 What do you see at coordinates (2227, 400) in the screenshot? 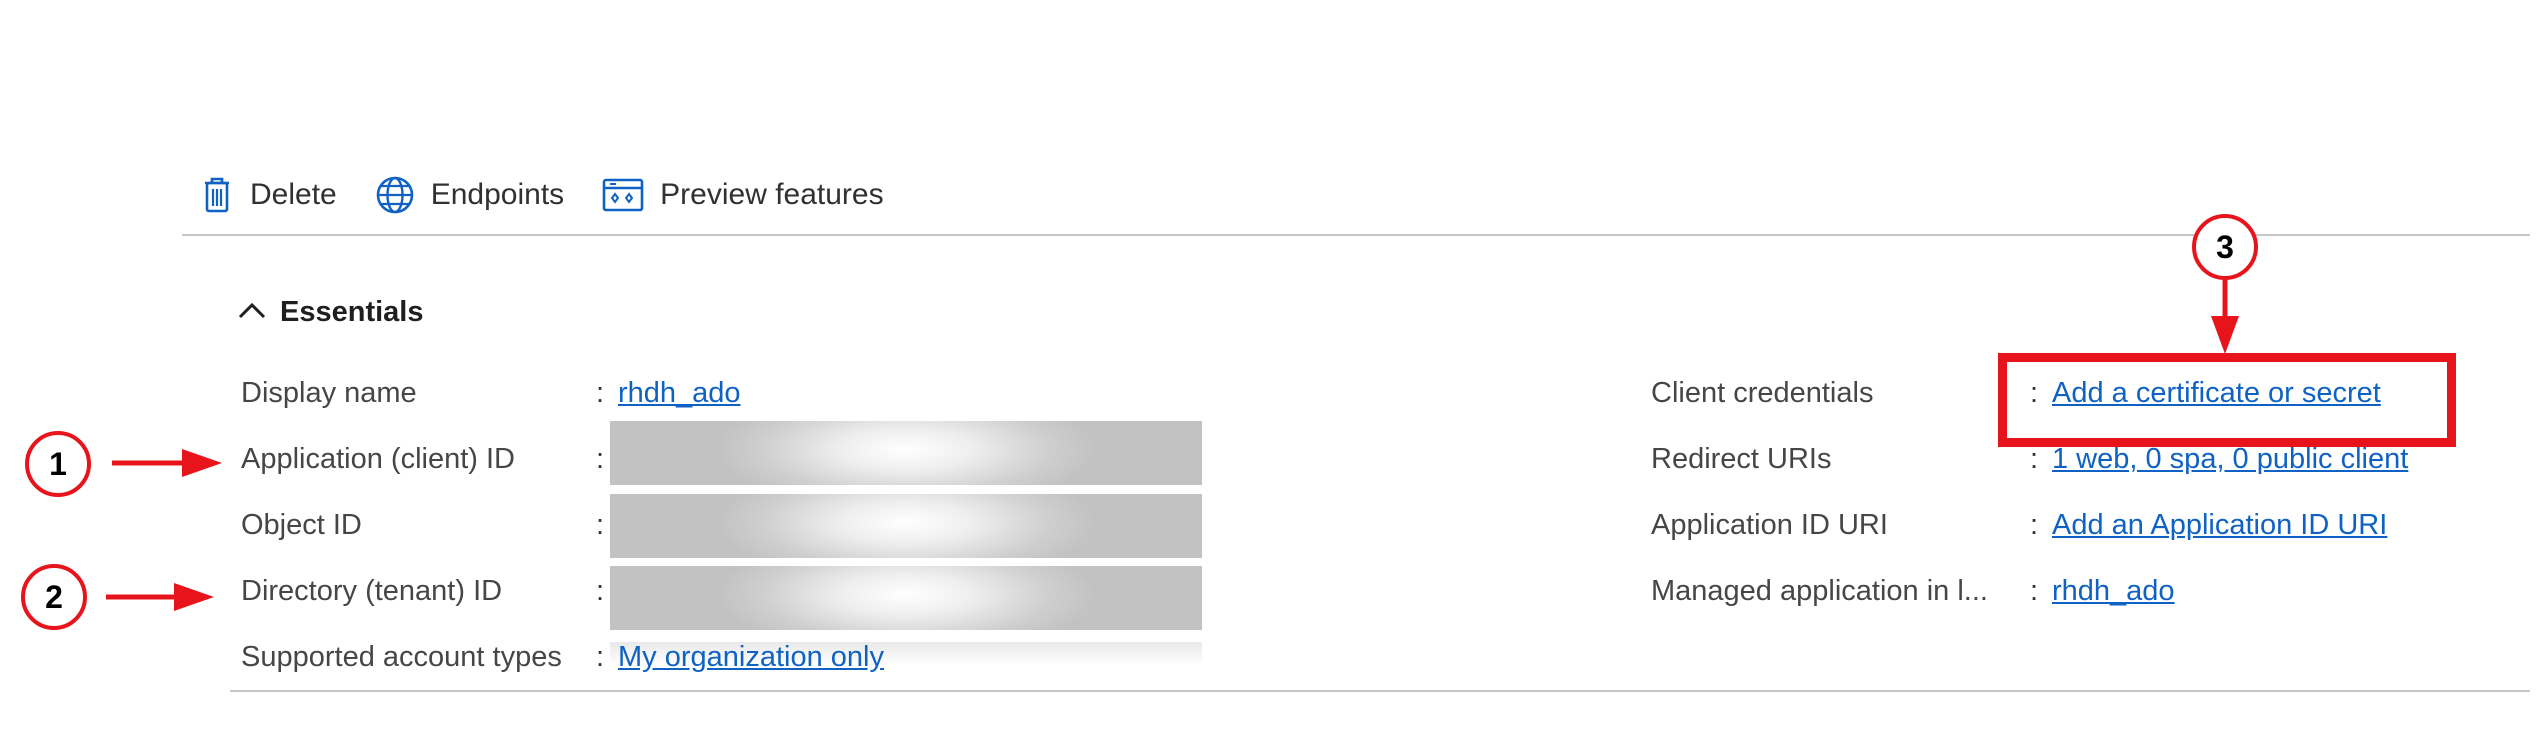
I see `annotation-highlight-client-credentials` at bounding box center [2227, 400].